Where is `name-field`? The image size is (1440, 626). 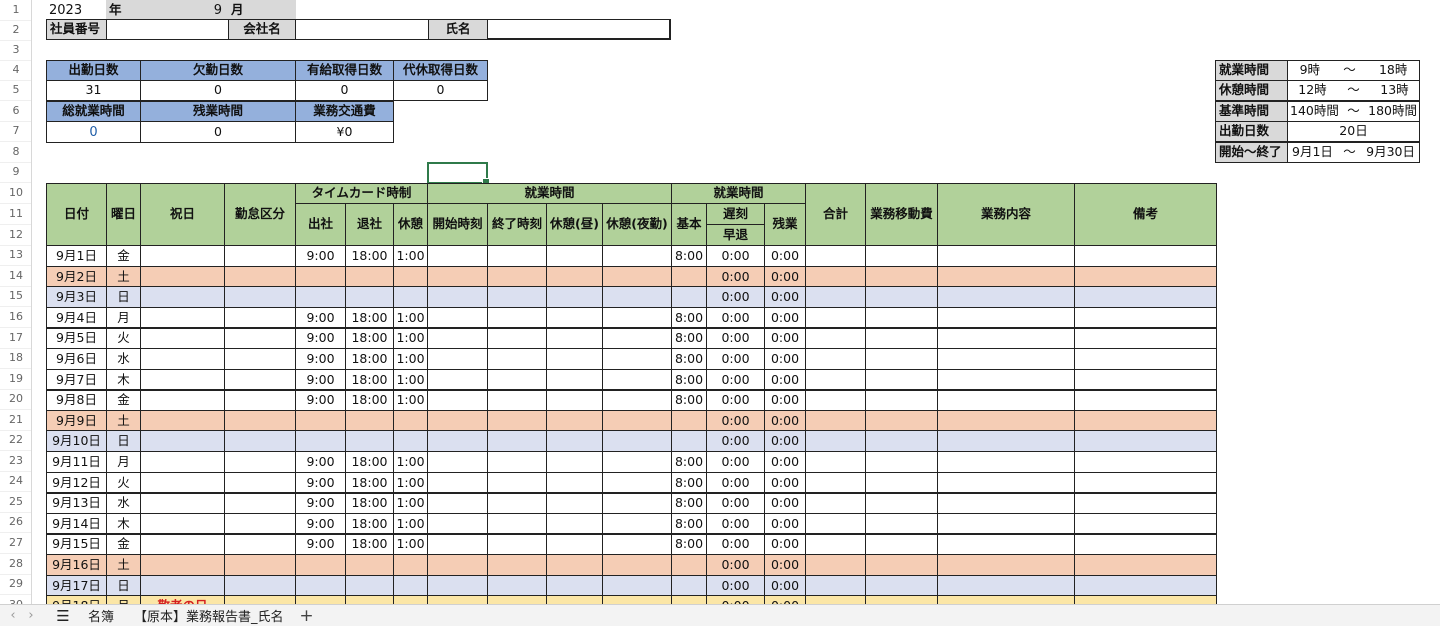
name-field is located at coordinates (579, 29).